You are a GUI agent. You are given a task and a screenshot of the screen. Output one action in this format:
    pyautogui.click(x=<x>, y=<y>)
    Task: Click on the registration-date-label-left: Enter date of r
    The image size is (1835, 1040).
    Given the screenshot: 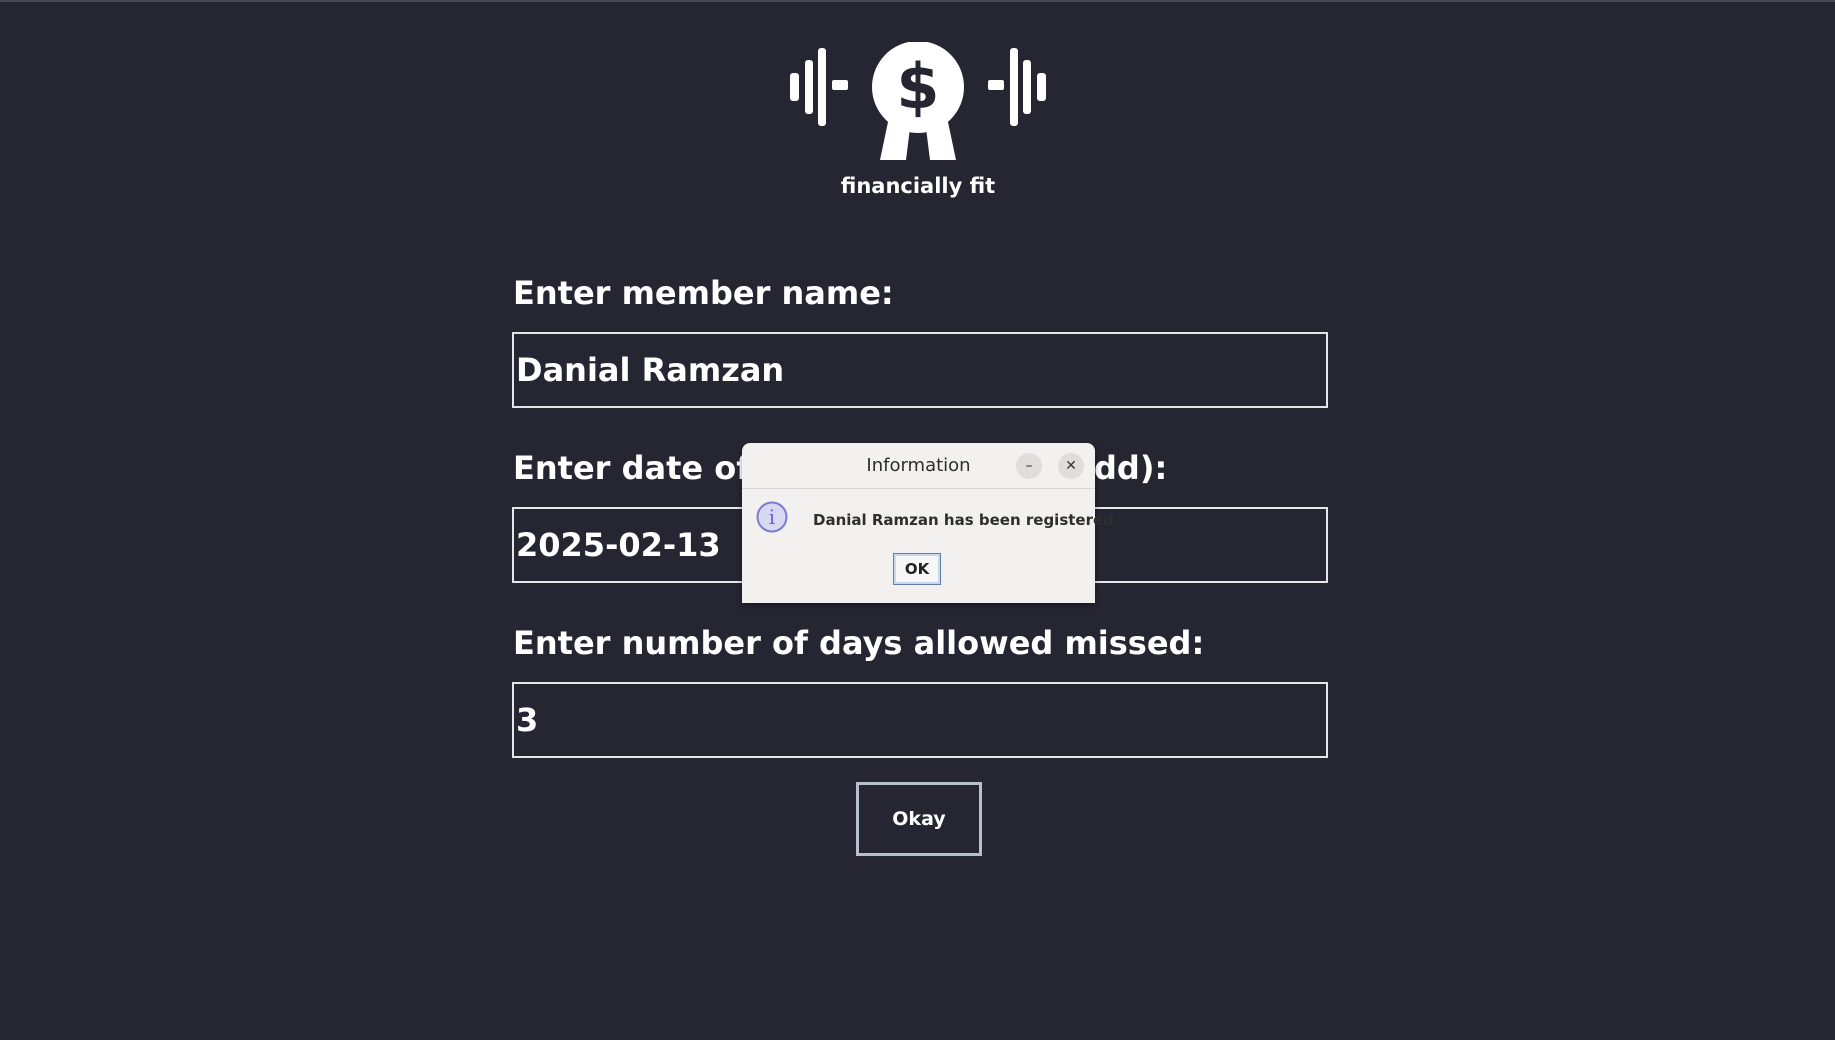 What is the action you would take?
    pyautogui.click(x=645, y=468)
    